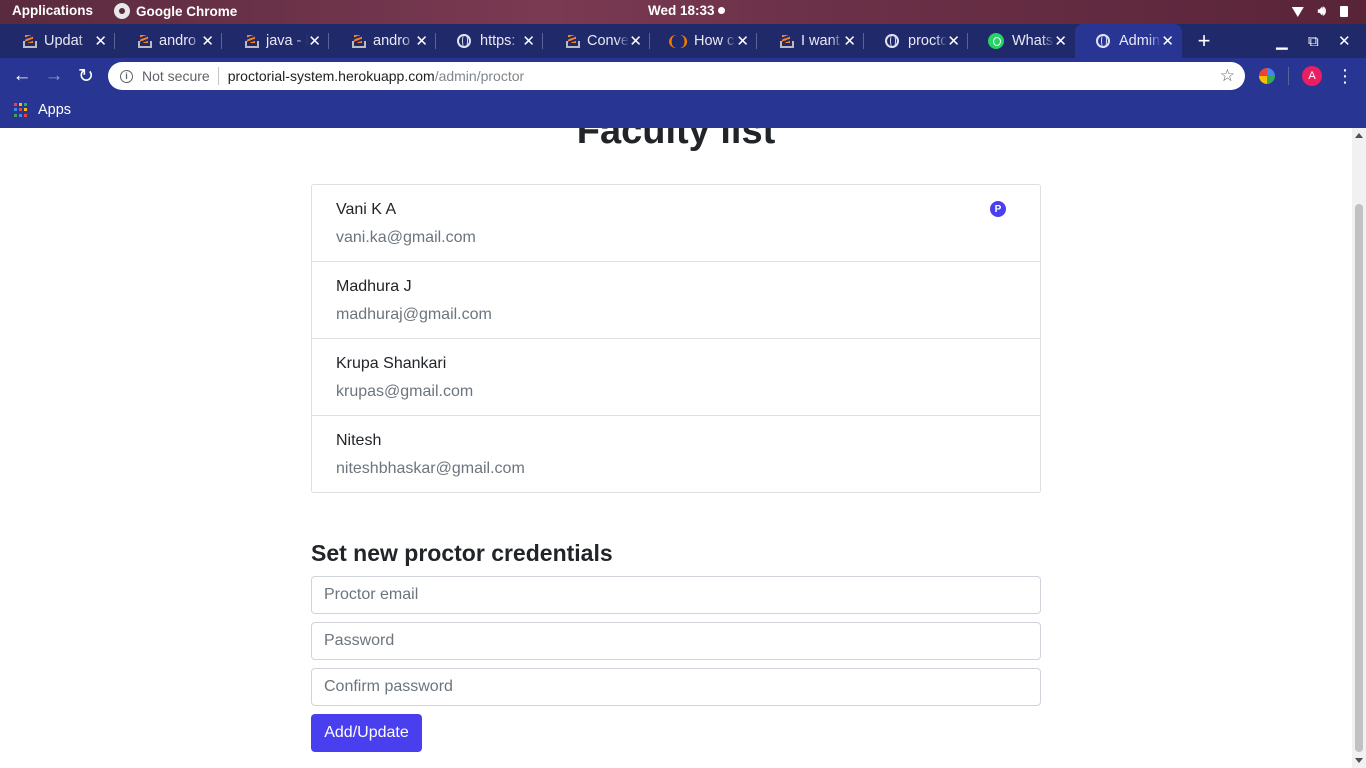 The width and height of the screenshot is (1366, 768). Describe the element at coordinates (1359, 478) in the screenshot. I see `scrollbar-thumb` at that location.